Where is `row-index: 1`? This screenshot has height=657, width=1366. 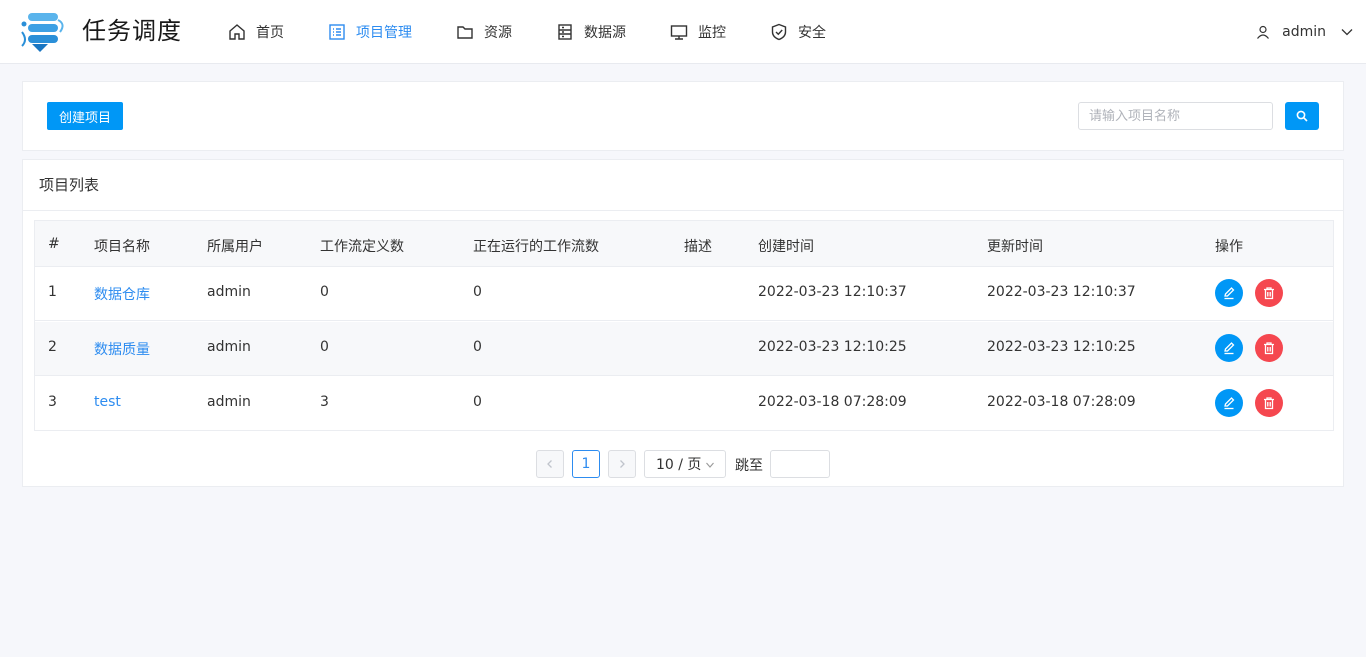
row-index: 1 is located at coordinates (52, 292).